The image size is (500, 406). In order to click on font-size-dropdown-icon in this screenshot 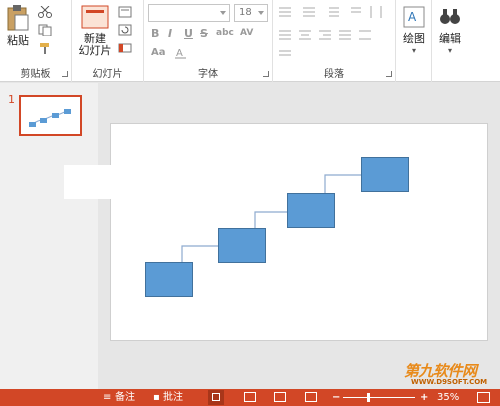, I will do `click(261, 13)`.